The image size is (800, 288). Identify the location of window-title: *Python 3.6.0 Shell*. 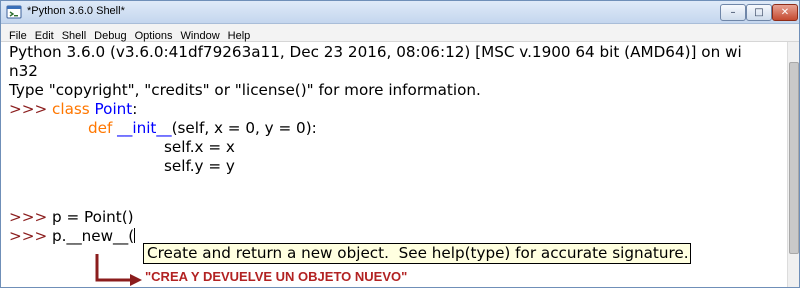
(76, 11).